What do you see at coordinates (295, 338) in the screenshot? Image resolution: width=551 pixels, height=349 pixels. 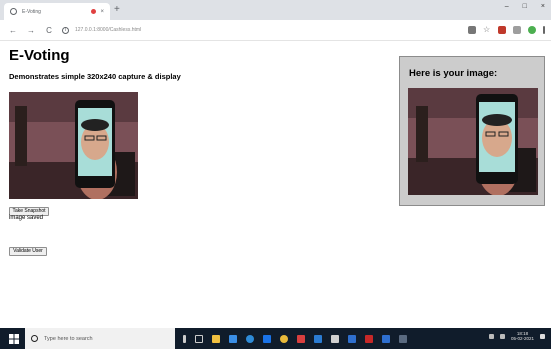 I see `pinned-apps` at bounding box center [295, 338].